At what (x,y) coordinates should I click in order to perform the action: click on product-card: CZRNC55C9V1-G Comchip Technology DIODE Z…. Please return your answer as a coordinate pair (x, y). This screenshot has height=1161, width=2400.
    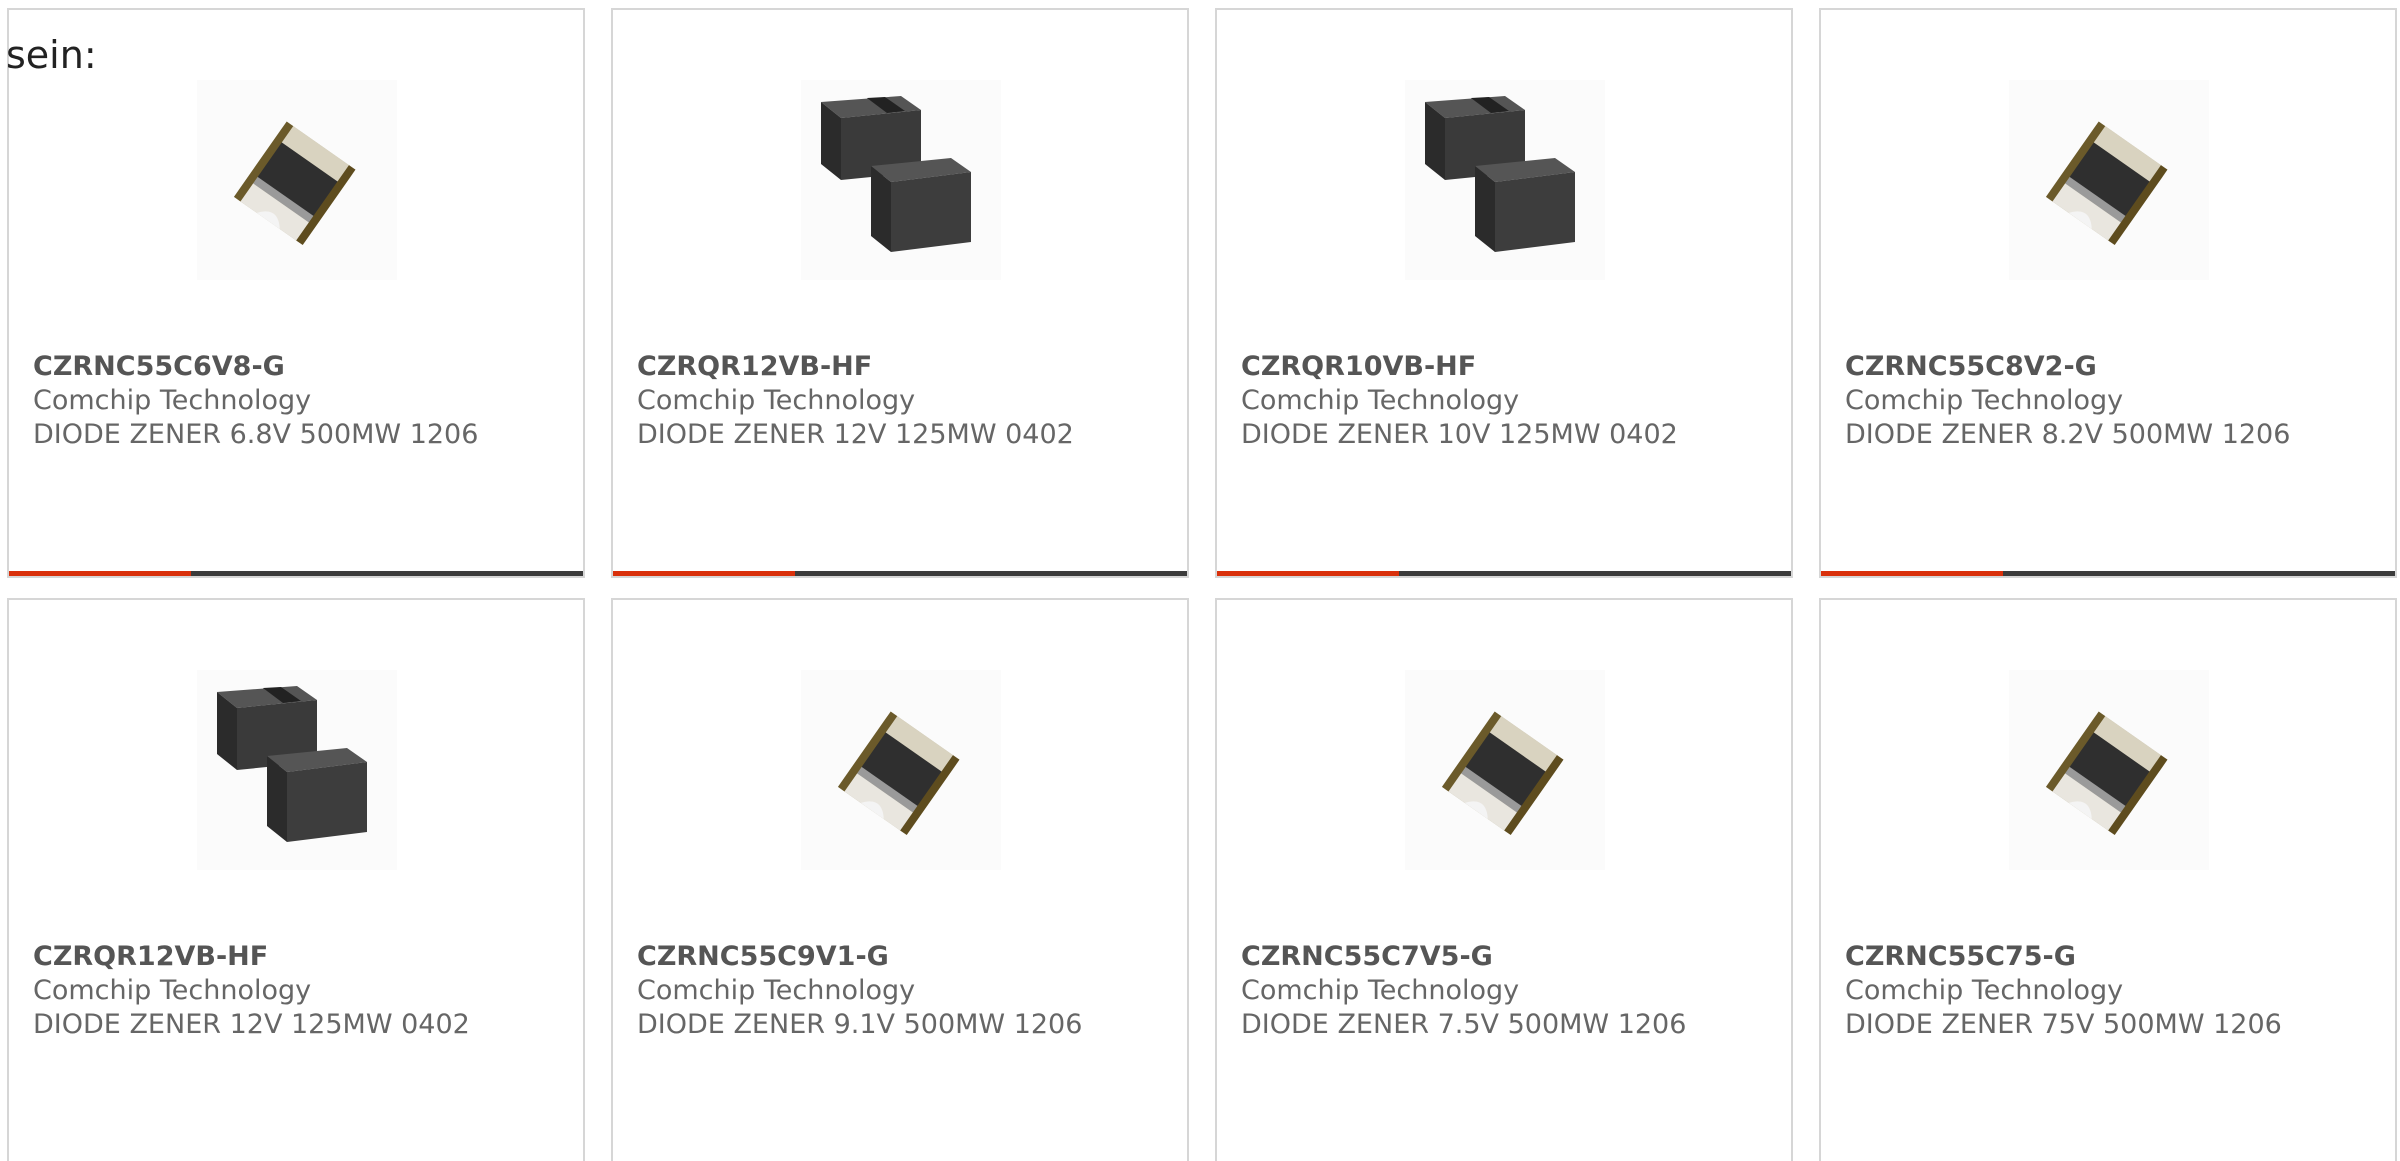
    Looking at the image, I should click on (900, 879).